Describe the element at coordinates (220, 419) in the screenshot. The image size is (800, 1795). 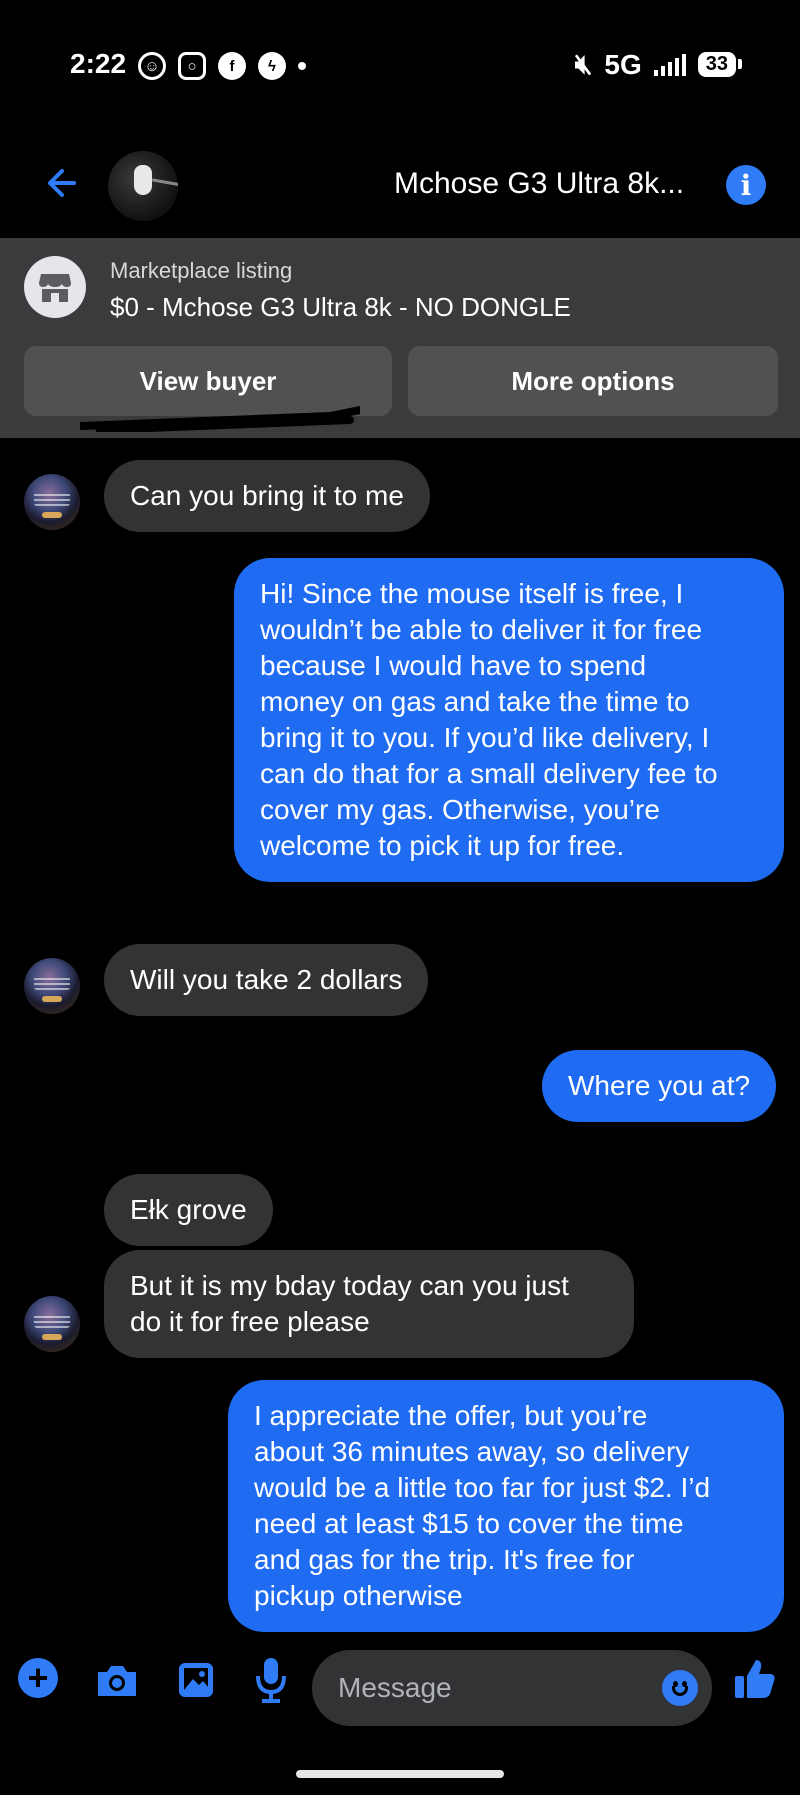
I see `redaction-scribble` at that location.